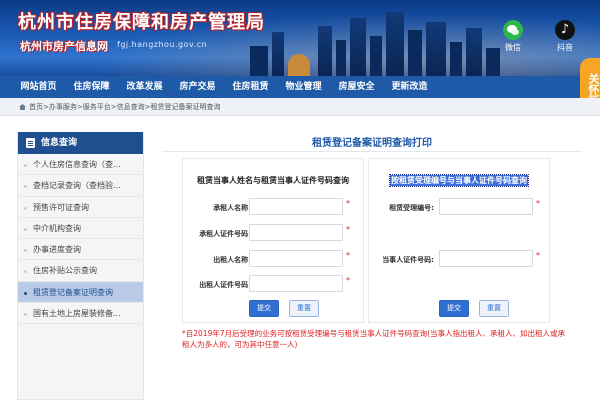 This screenshot has height=400, width=600. Describe the element at coordinates (232, 260) in the screenshot. I see `field-label: 出租人名称:` at that location.